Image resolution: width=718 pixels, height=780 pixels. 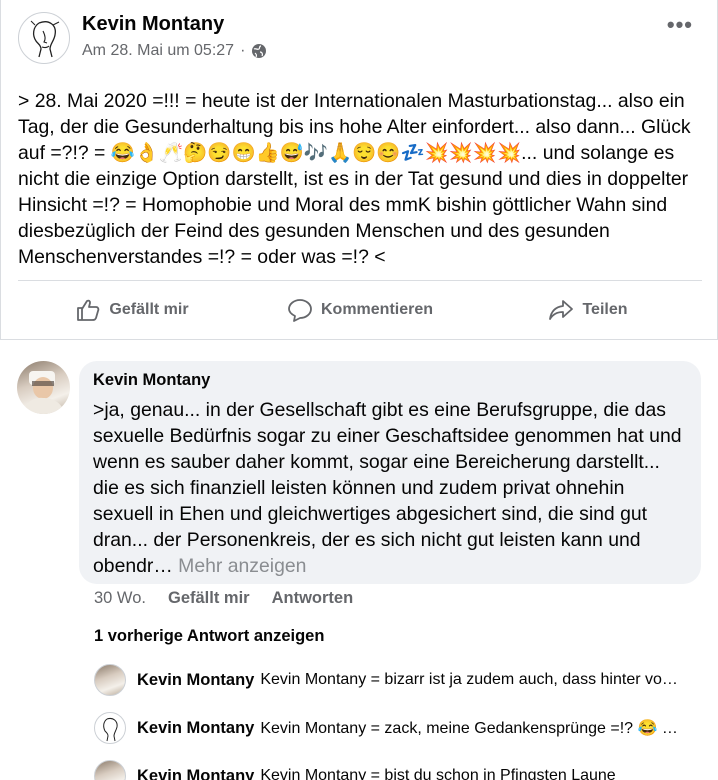 What do you see at coordinates (561, 309) in the screenshot?
I see `share-icon` at bounding box center [561, 309].